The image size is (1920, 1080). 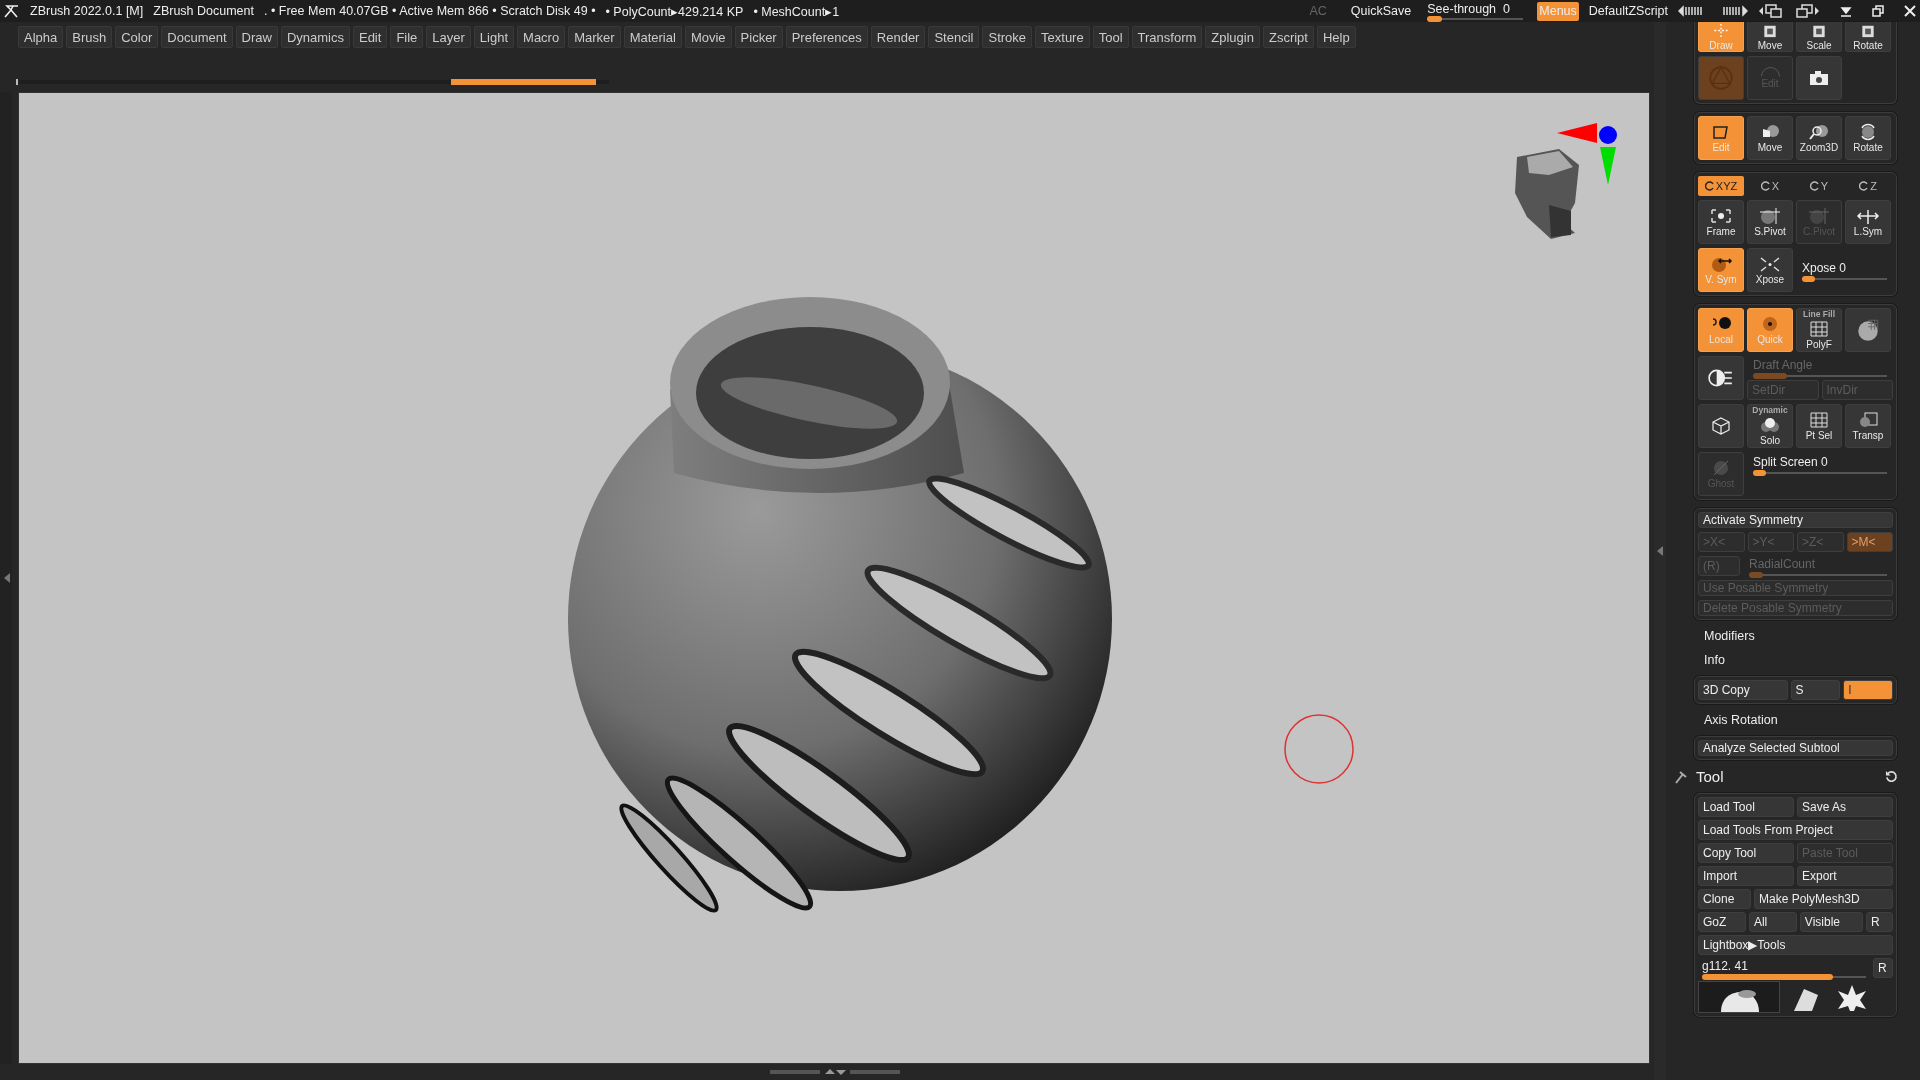 What do you see at coordinates (835, 1072) in the screenshot?
I see `bottom-tray-handle-icon` at bounding box center [835, 1072].